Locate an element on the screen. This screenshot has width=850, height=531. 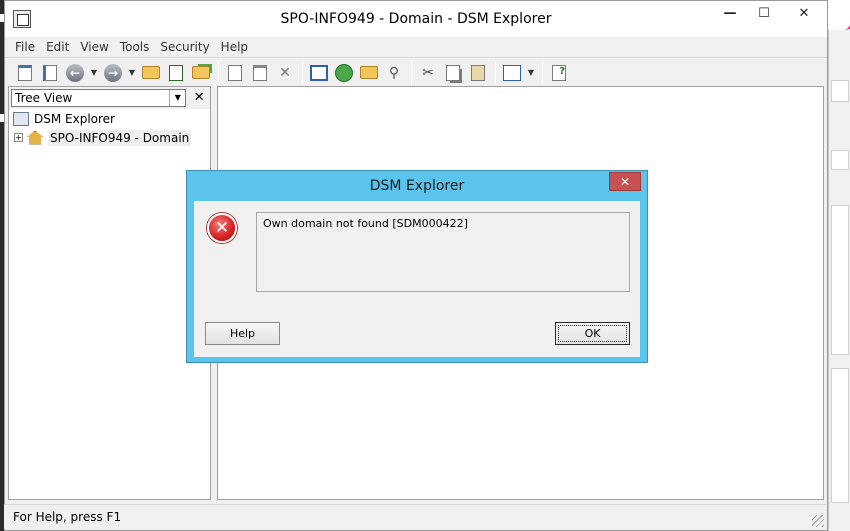
chevron-down-icon: ▼ is located at coordinates (177, 98).